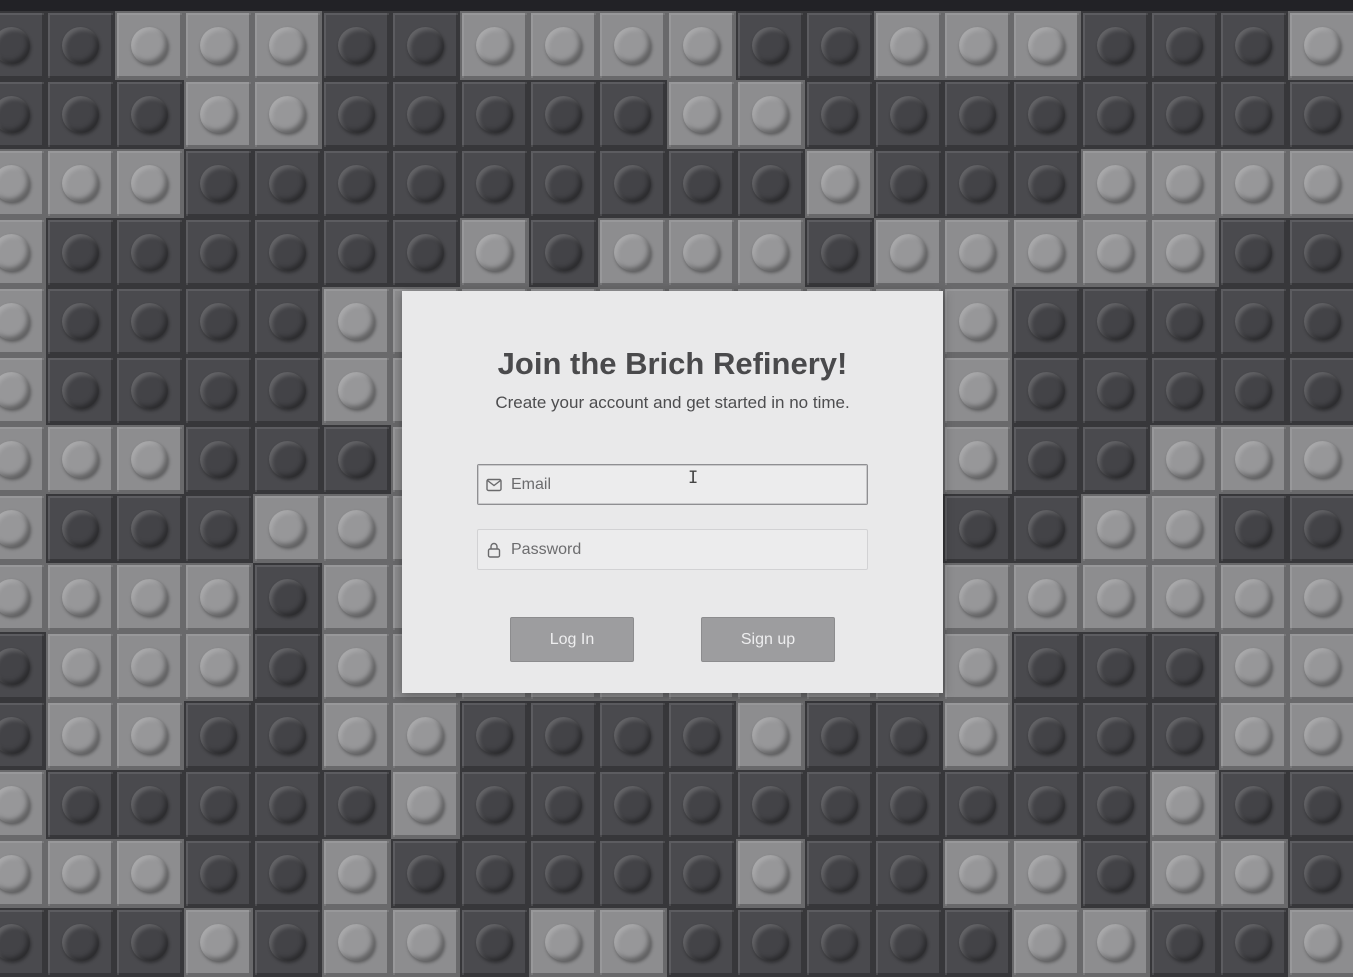 This screenshot has width=1353, height=977. What do you see at coordinates (672, 363) in the screenshot?
I see `page-title: Join the Brich Refinery!` at bounding box center [672, 363].